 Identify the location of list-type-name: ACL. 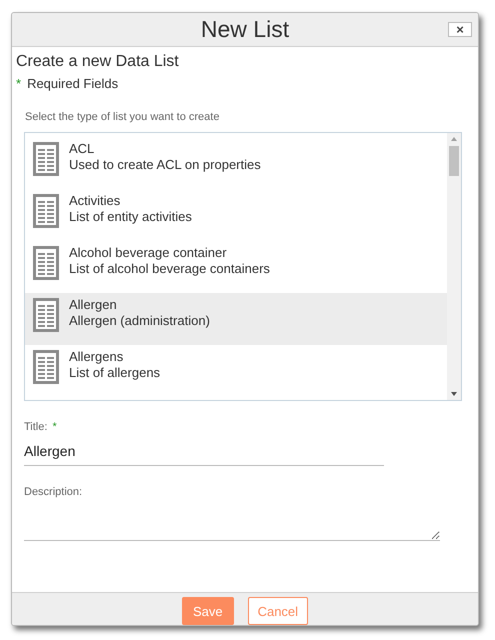
(82, 149).